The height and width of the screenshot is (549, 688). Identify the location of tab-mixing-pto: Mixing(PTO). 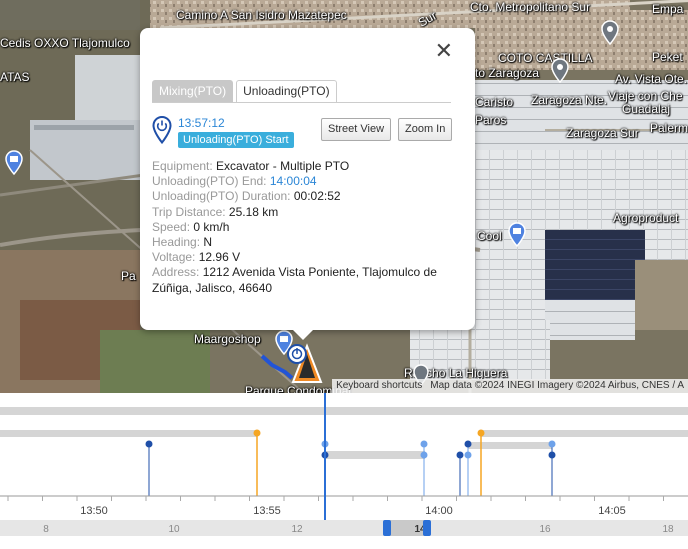
(193, 91).